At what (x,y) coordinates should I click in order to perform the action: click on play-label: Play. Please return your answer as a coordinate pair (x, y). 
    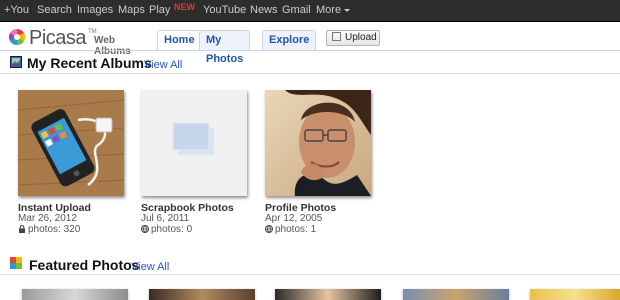
    Looking at the image, I should click on (160, 10).